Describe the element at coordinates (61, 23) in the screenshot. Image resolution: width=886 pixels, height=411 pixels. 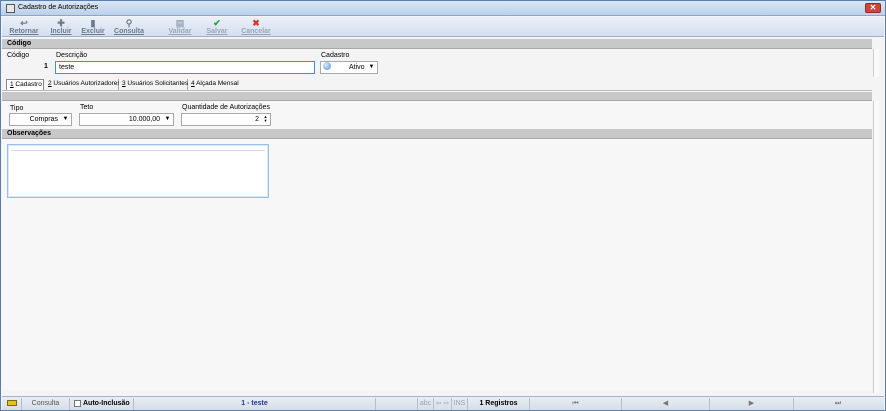
I see `plus-icon: ✚` at that location.